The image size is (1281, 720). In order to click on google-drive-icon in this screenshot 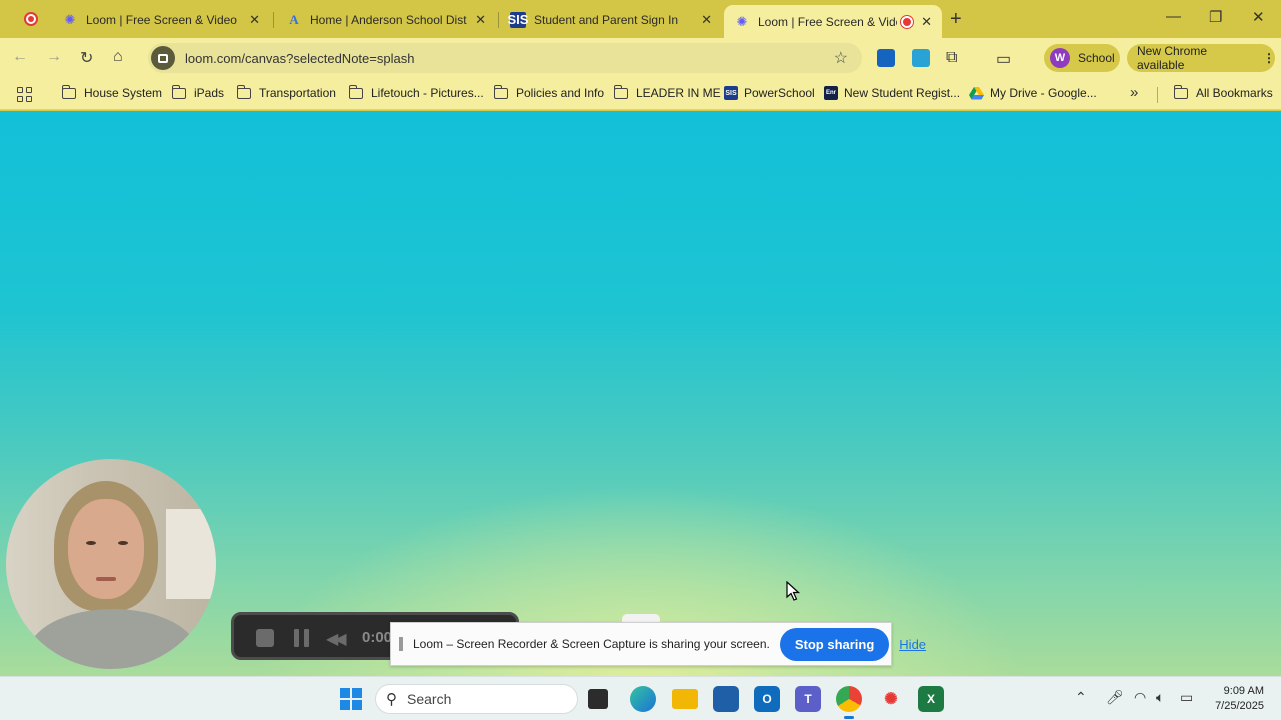, I will do `click(976, 92)`.